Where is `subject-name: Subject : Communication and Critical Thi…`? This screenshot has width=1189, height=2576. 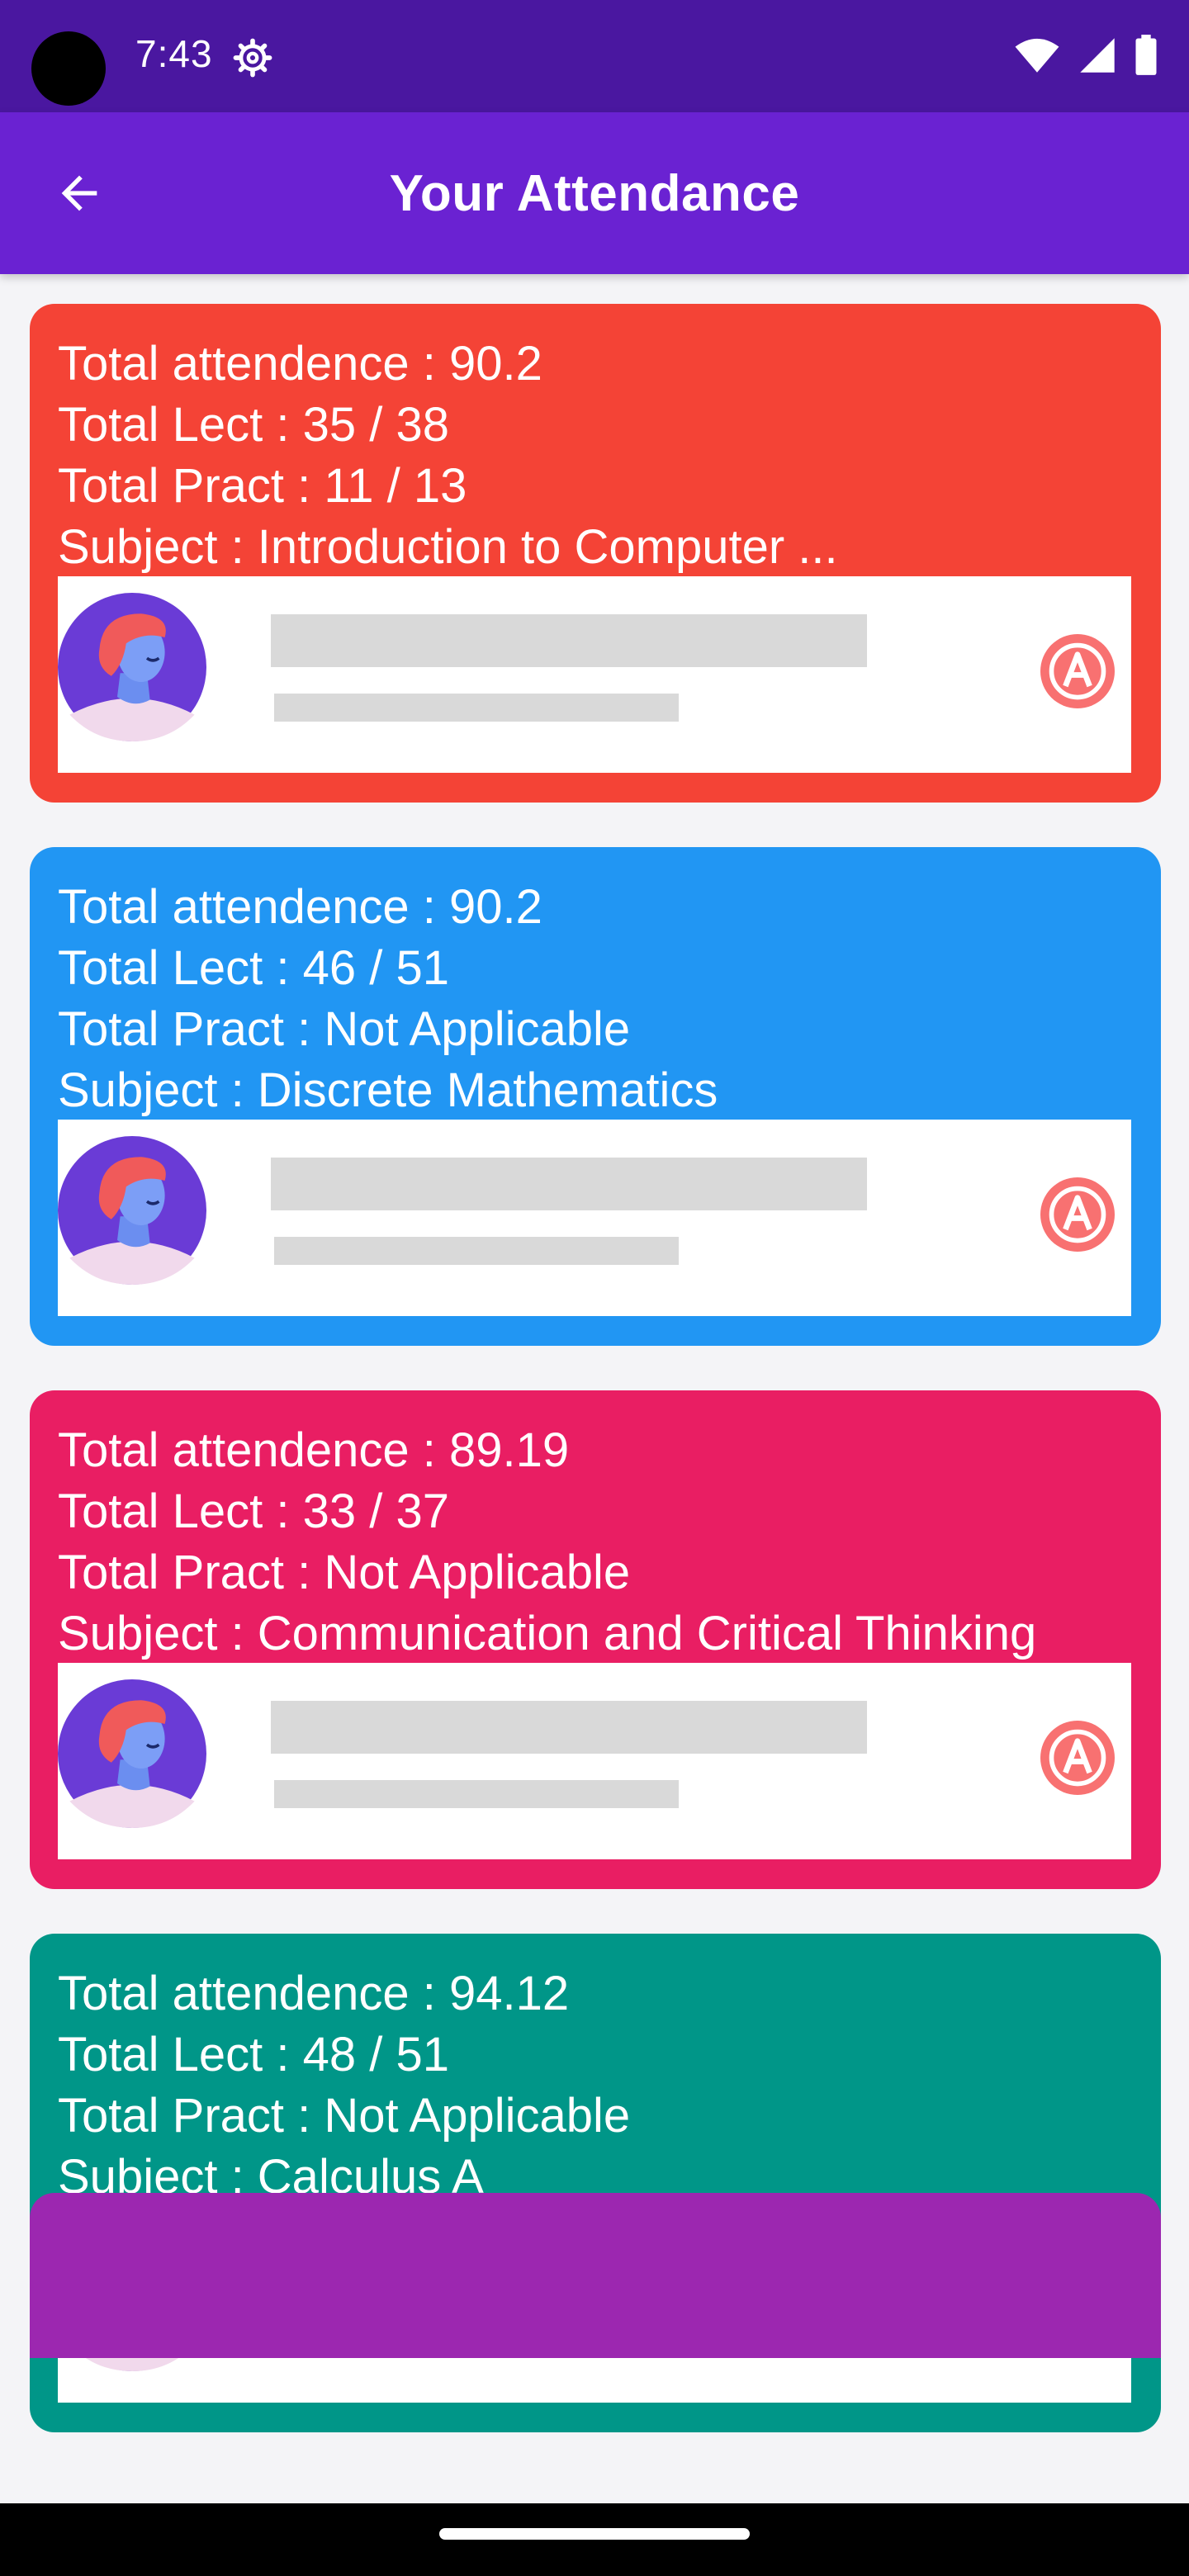 subject-name: Subject : Communication and Critical Thi… is located at coordinates (547, 1633).